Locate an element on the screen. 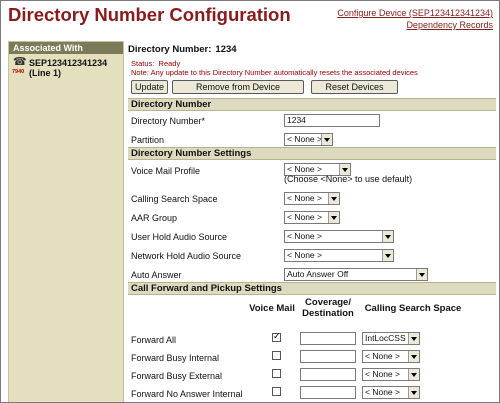 The height and width of the screenshot is (403, 500). auto-answer-select: Auto Answer Off is located at coordinates (356, 274).